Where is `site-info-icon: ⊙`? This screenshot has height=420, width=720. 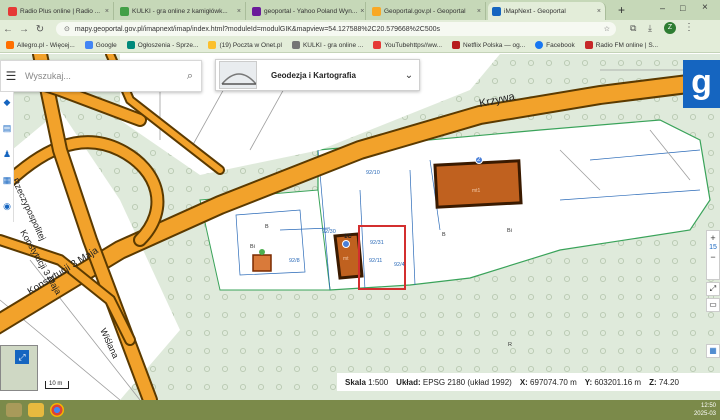
site-info-icon: ⊙ is located at coordinates (67, 29).